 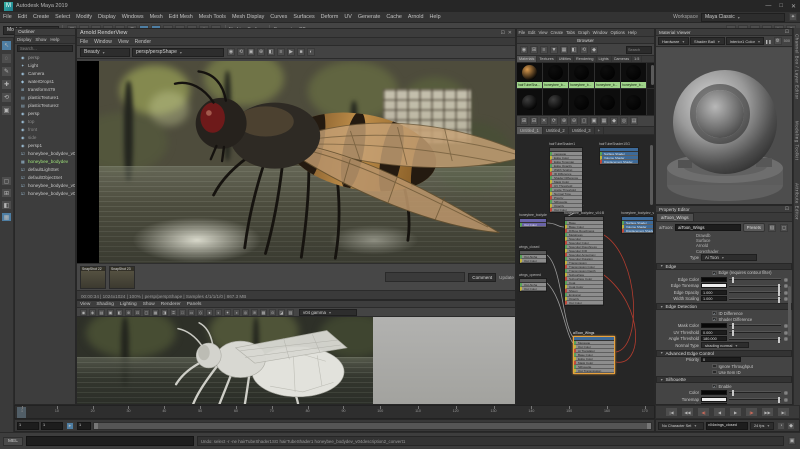 I want to click on menu-item: Surfaces, so click(x=303, y=17).